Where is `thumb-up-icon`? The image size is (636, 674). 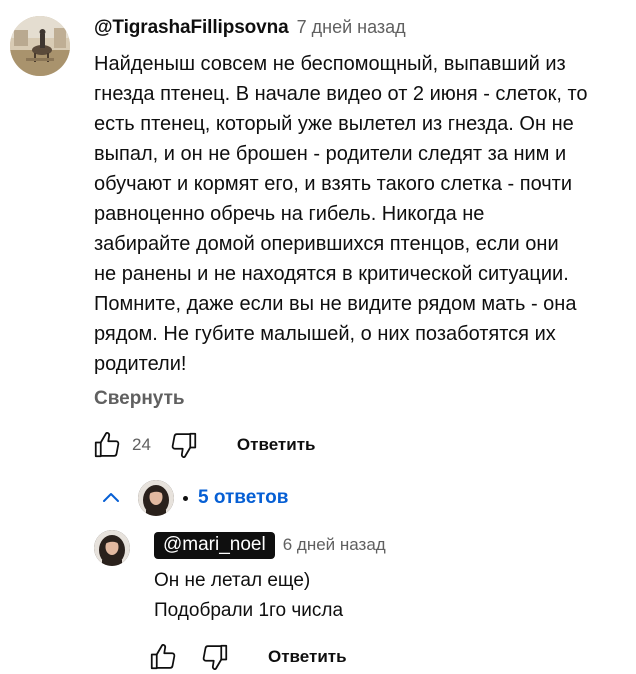 thumb-up-icon is located at coordinates (107, 444).